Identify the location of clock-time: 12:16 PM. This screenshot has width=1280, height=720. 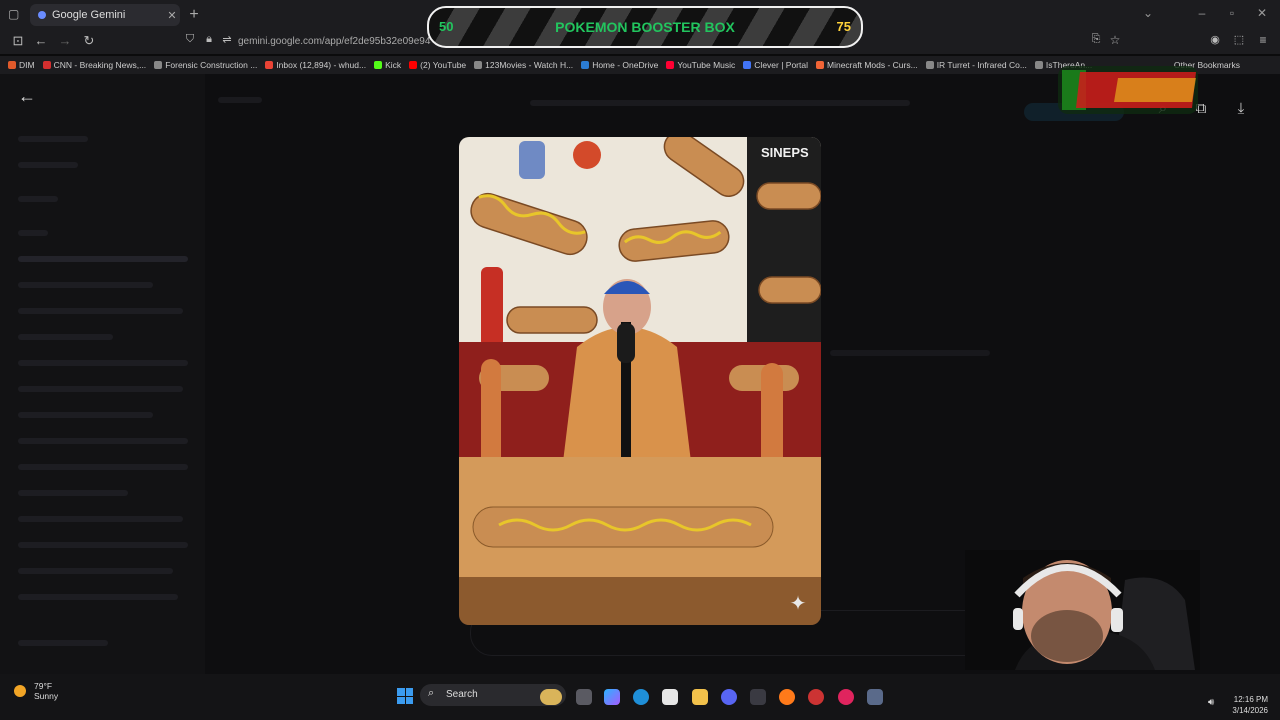
(1250, 699).